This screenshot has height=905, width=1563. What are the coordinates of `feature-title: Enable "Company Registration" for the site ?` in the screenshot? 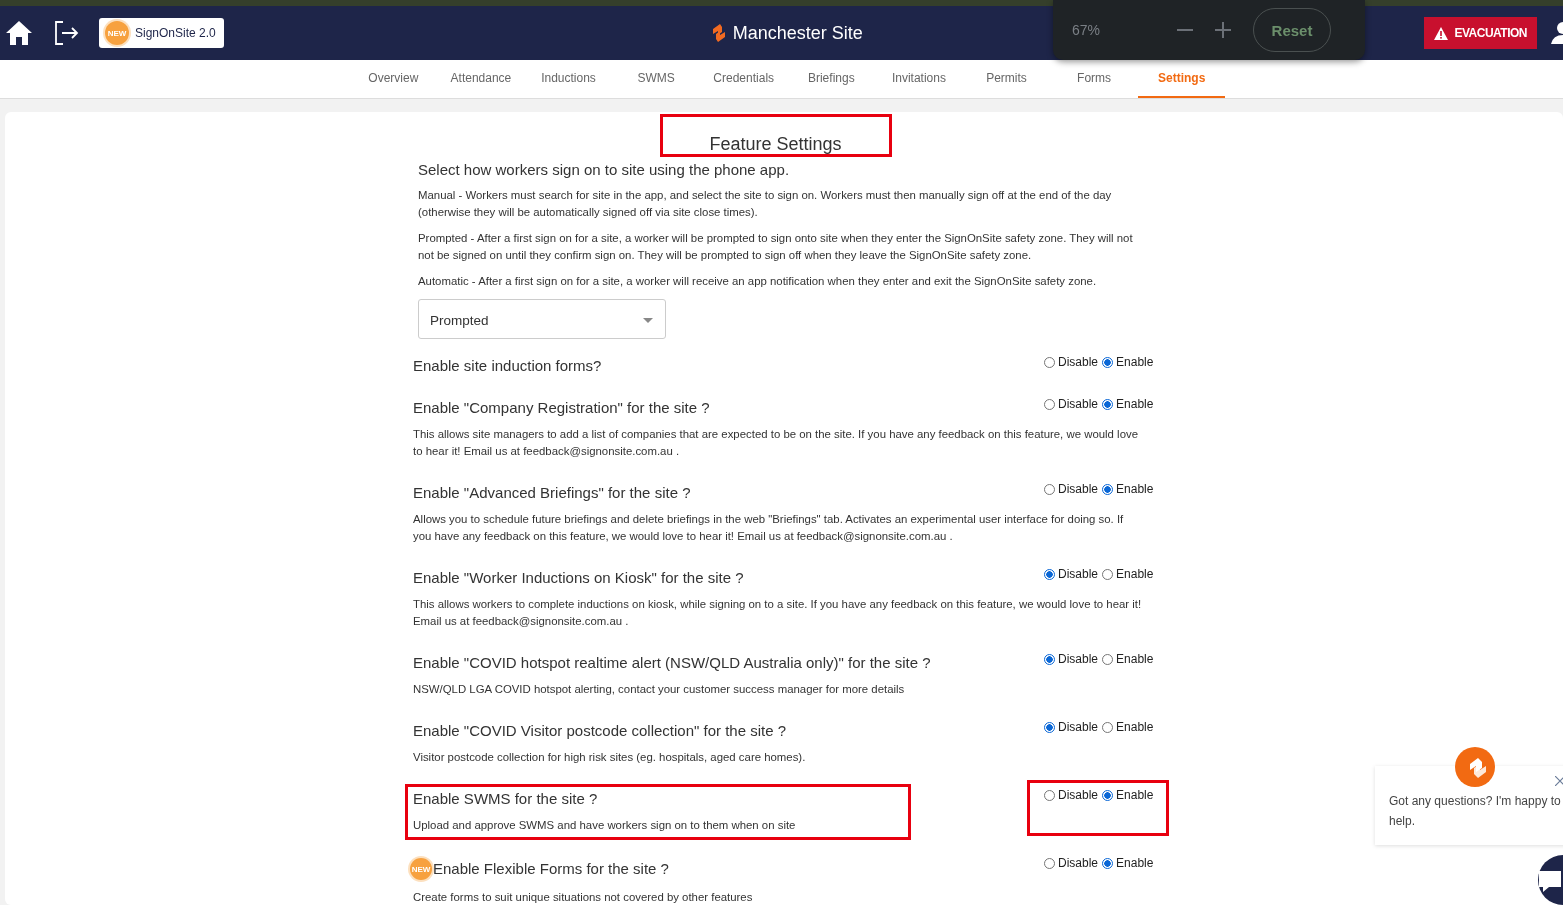 It's located at (561, 408).